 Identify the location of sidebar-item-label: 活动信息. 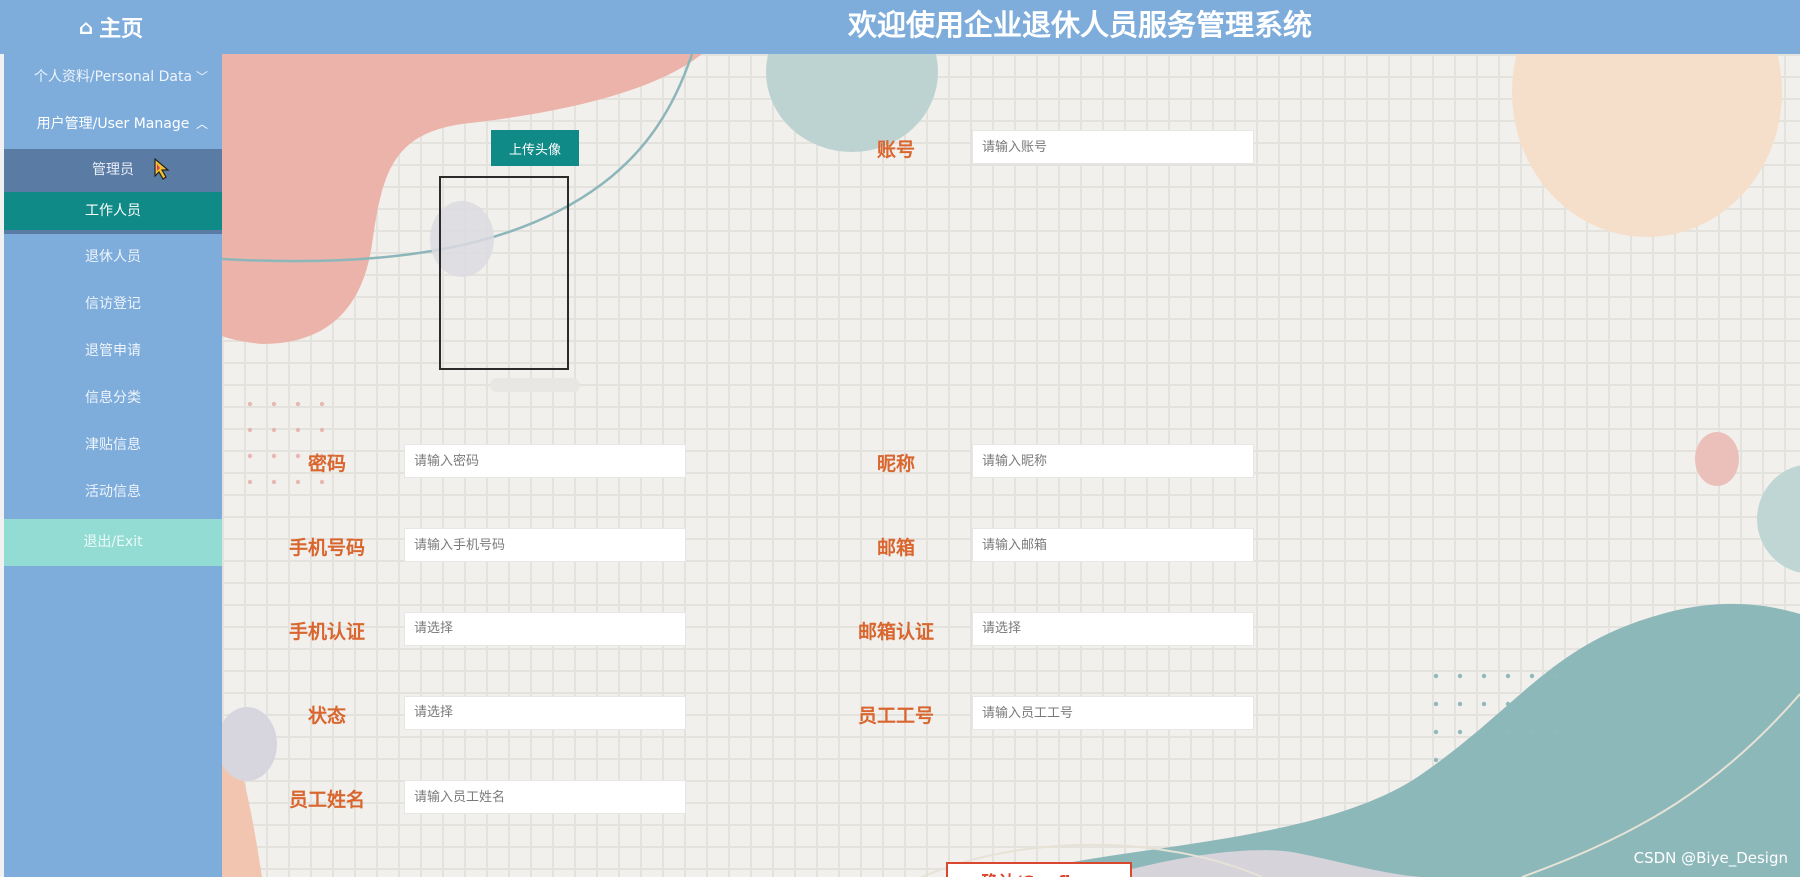
(113, 492).